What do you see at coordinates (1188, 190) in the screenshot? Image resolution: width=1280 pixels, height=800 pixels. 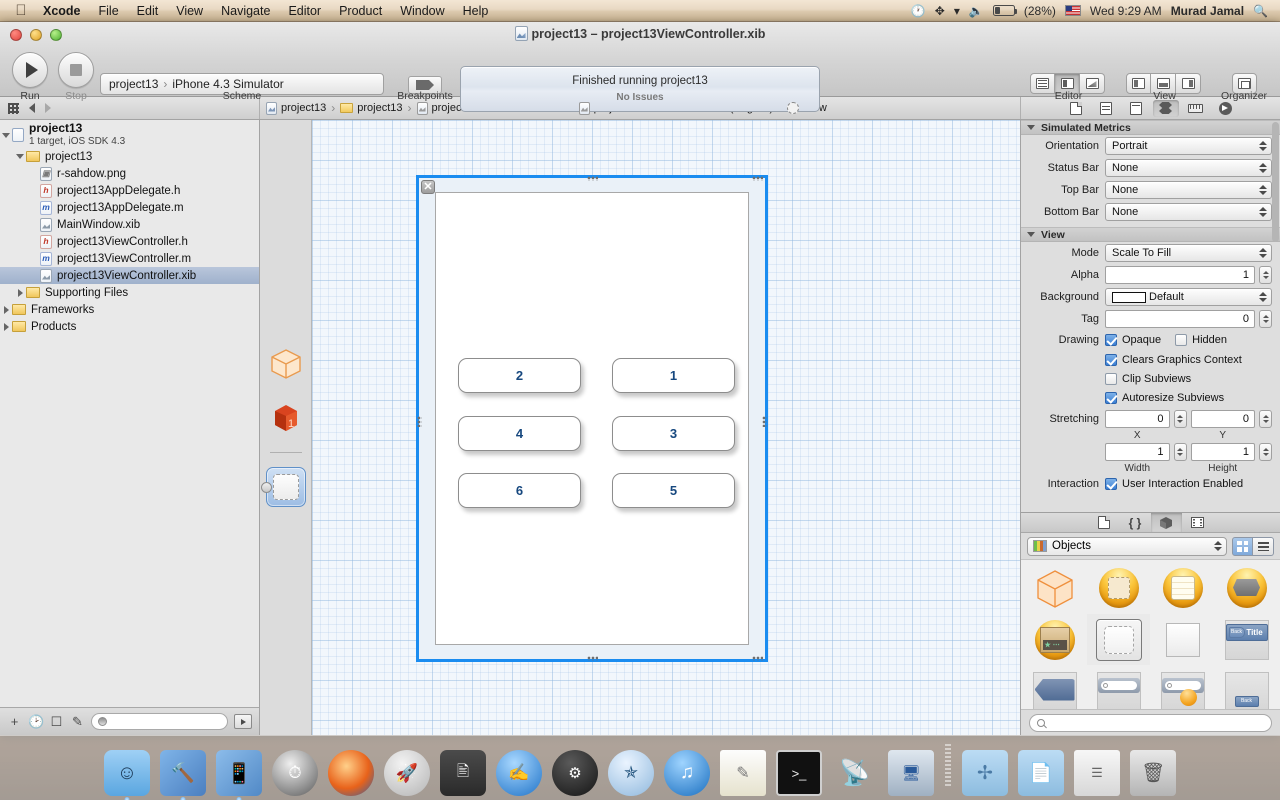 I see `top-bar-dropdown: None` at bounding box center [1188, 190].